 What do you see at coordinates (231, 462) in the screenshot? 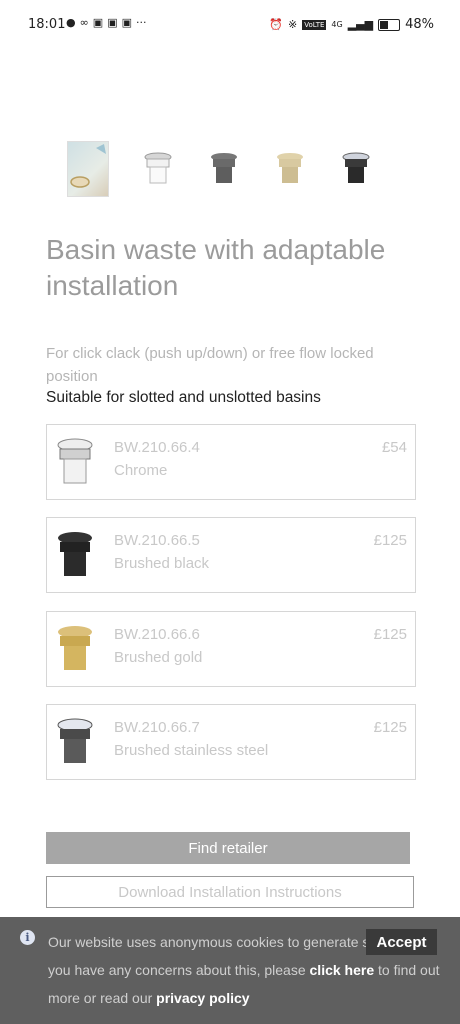
I see `variant-chrome: BW.210.66.4 Chrome £54` at bounding box center [231, 462].